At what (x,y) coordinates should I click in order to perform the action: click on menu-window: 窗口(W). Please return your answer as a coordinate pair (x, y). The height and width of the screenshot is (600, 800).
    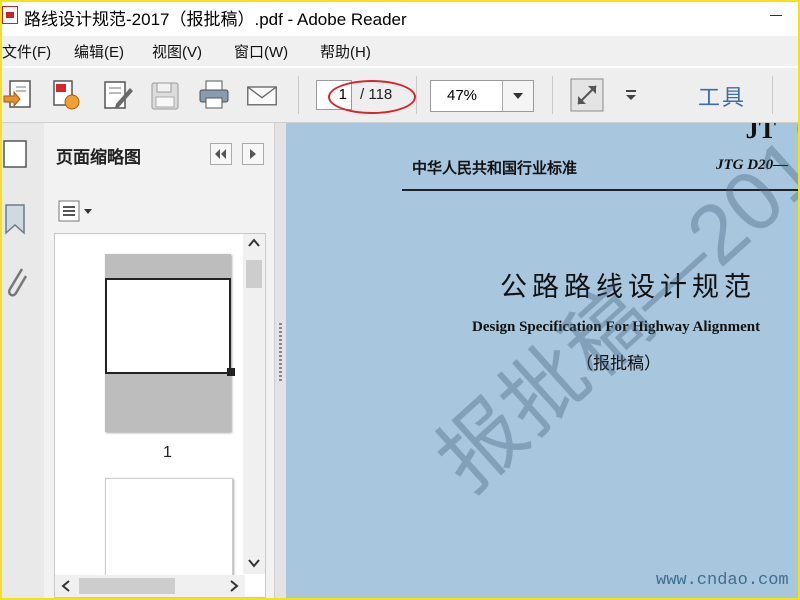
    Looking at the image, I should click on (261, 51).